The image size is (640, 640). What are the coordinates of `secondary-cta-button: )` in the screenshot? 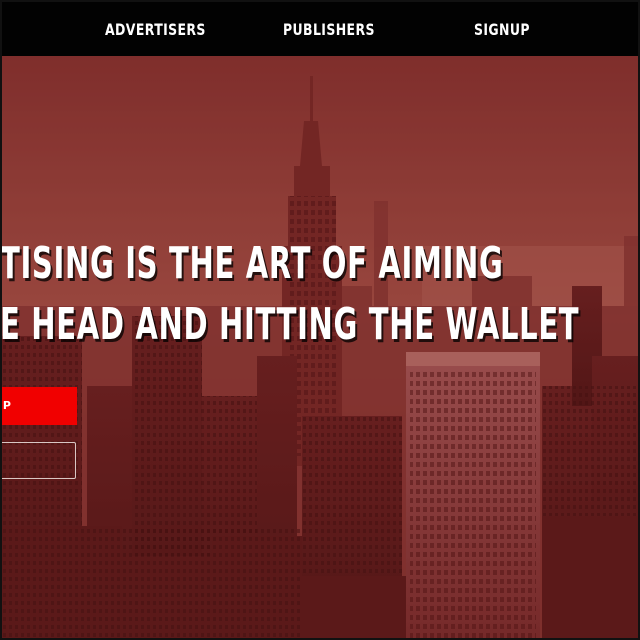 It's located at (39, 460).